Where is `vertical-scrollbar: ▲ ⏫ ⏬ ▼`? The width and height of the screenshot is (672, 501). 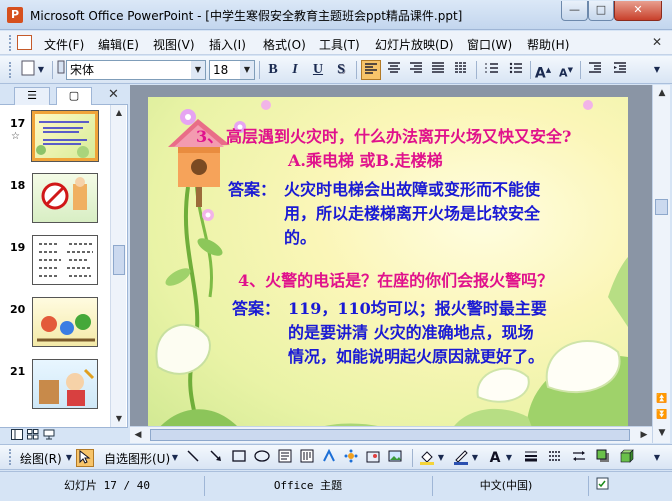
vertical-scrollbar: ▲ ⏫ ⏬ ▼ is located at coordinates (661, 264).